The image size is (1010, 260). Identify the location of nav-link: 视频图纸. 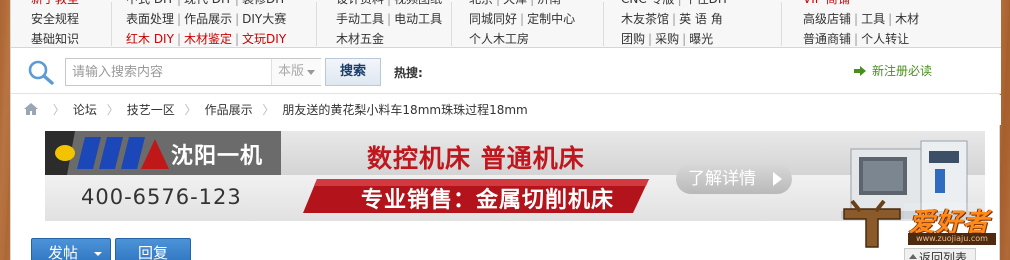
(418, 3).